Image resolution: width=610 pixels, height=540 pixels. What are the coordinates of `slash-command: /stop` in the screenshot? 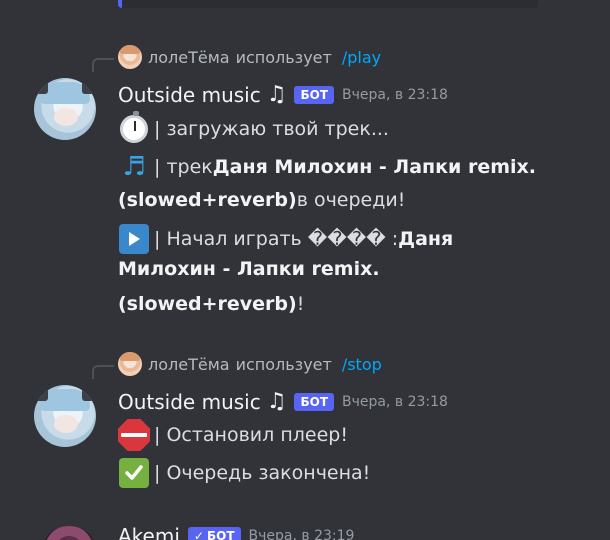 It's located at (362, 364).